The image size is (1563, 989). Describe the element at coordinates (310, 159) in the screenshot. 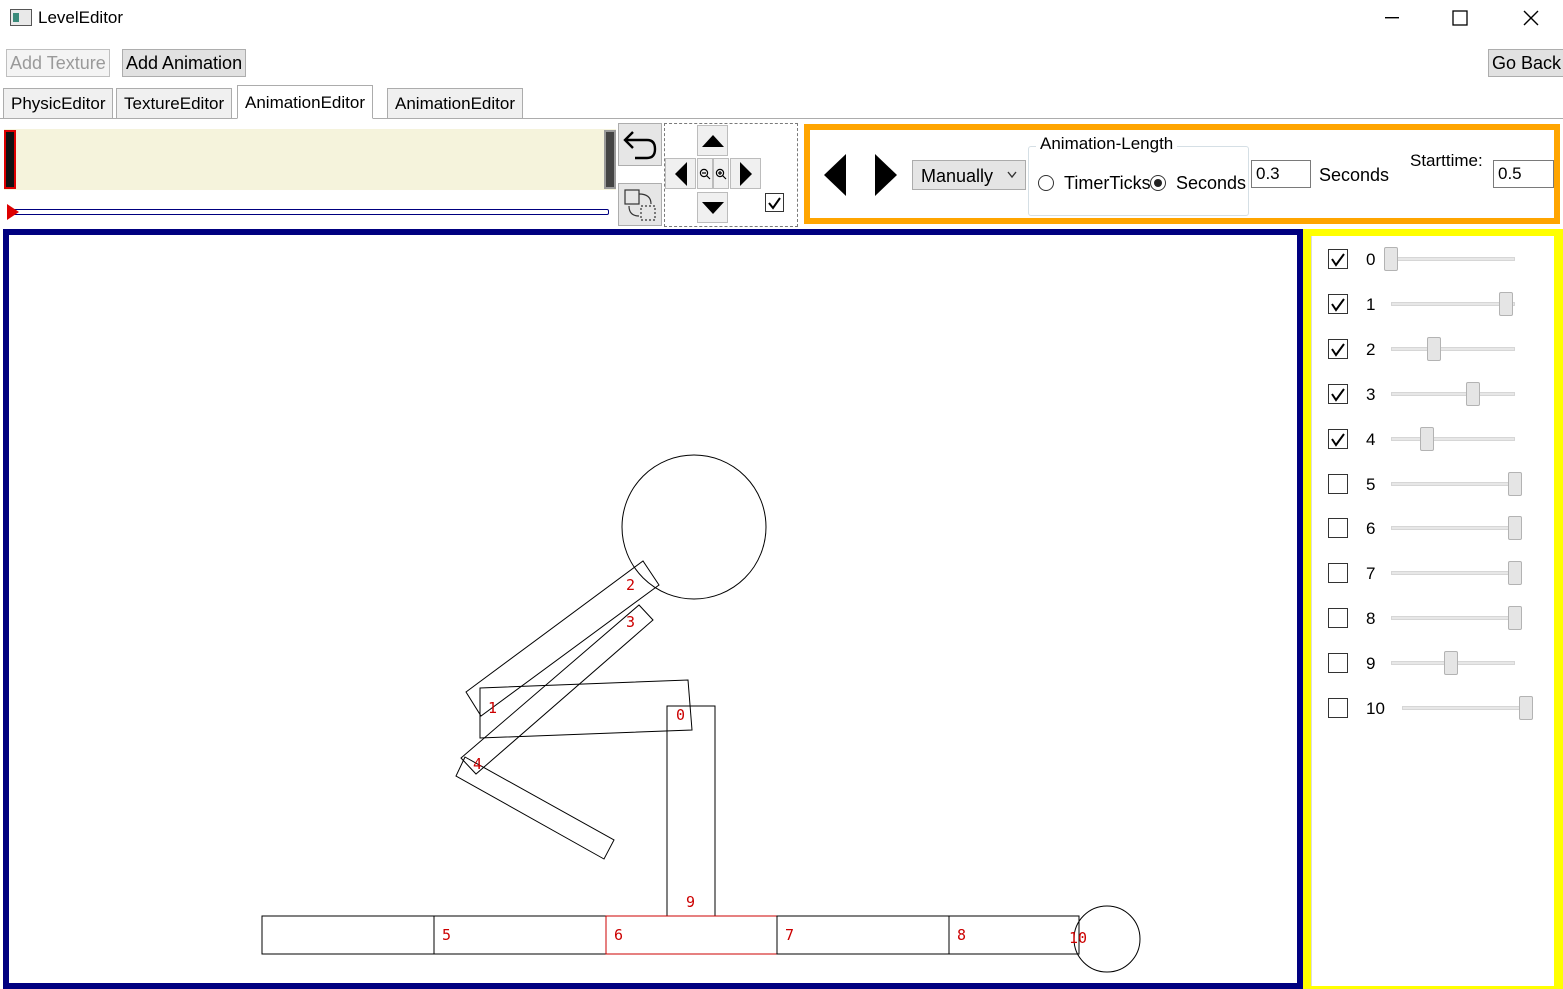

I see `keyframe-timeline` at that location.